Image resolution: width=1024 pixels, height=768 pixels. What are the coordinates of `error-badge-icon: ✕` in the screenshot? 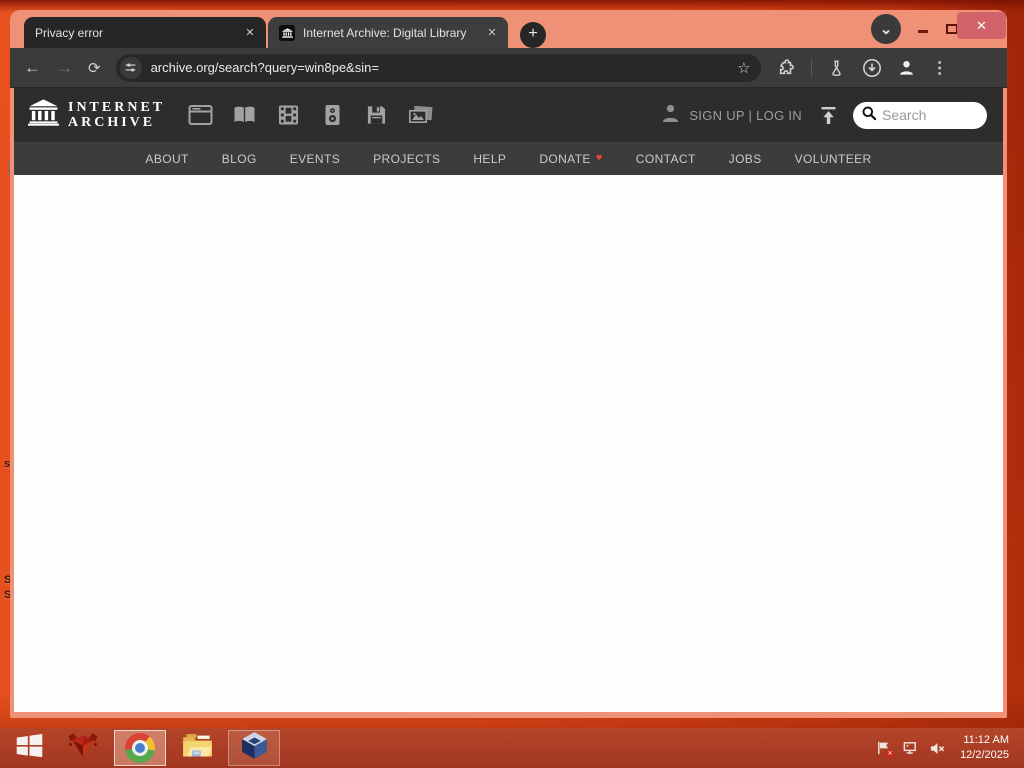 It's located at (890, 754).